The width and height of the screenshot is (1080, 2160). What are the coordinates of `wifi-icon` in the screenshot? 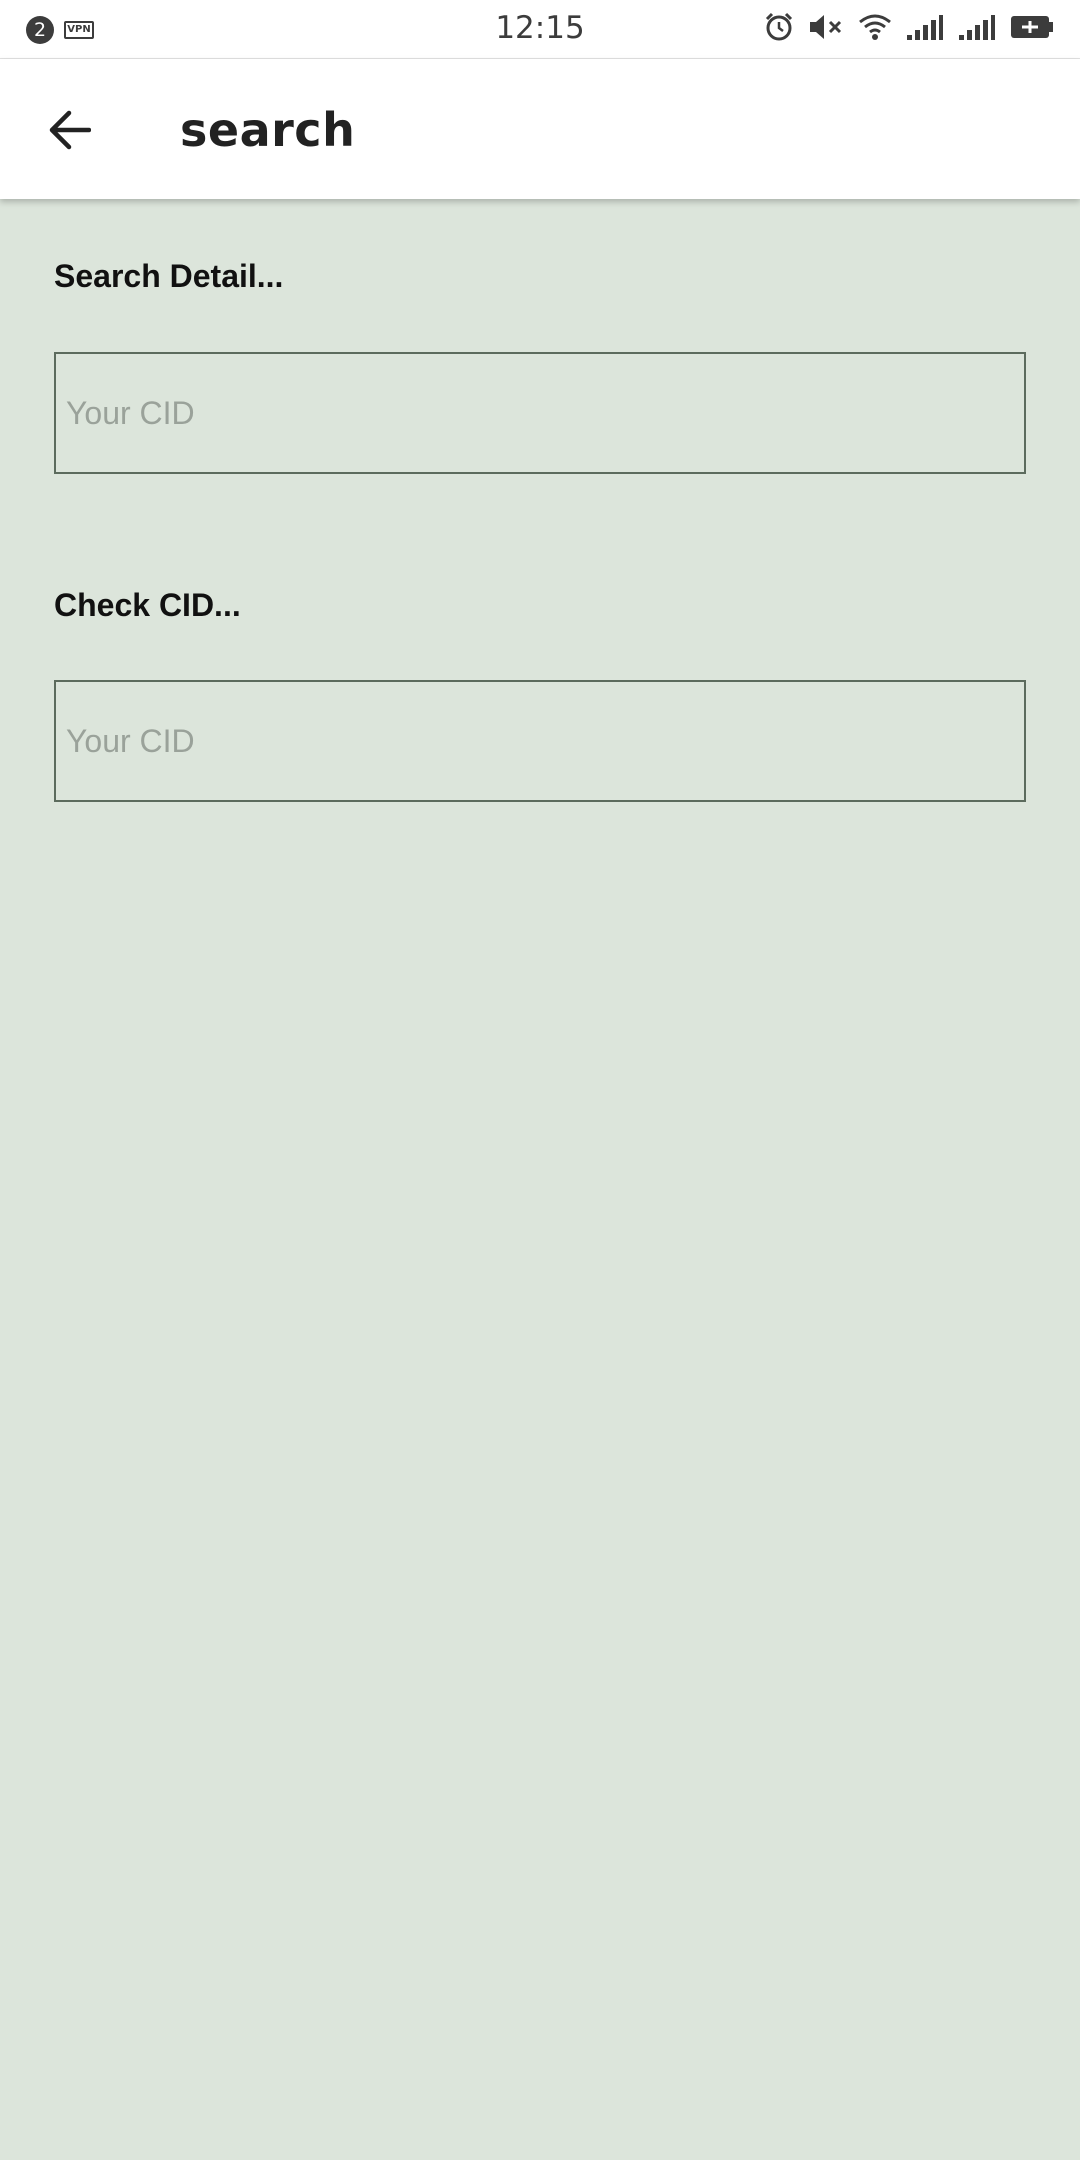 It's located at (875, 27).